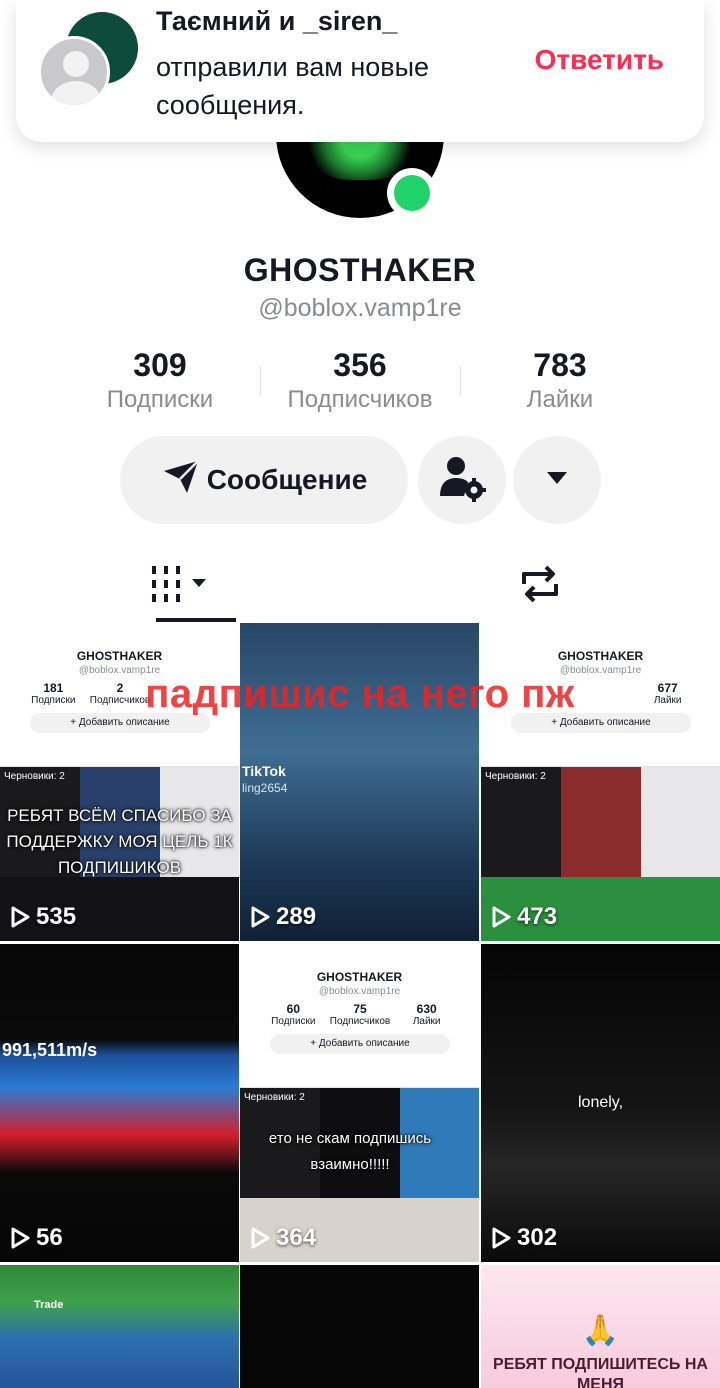  What do you see at coordinates (537, 1237) in the screenshot?
I see `view-count-value: 302` at bounding box center [537, 1237].